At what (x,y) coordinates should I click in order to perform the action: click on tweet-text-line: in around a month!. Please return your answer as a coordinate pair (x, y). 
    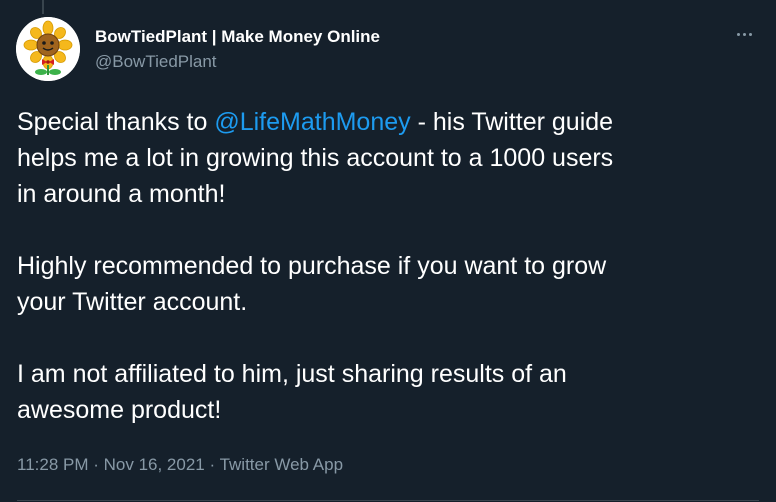
    Looking at the image, I should click on (121, 194).